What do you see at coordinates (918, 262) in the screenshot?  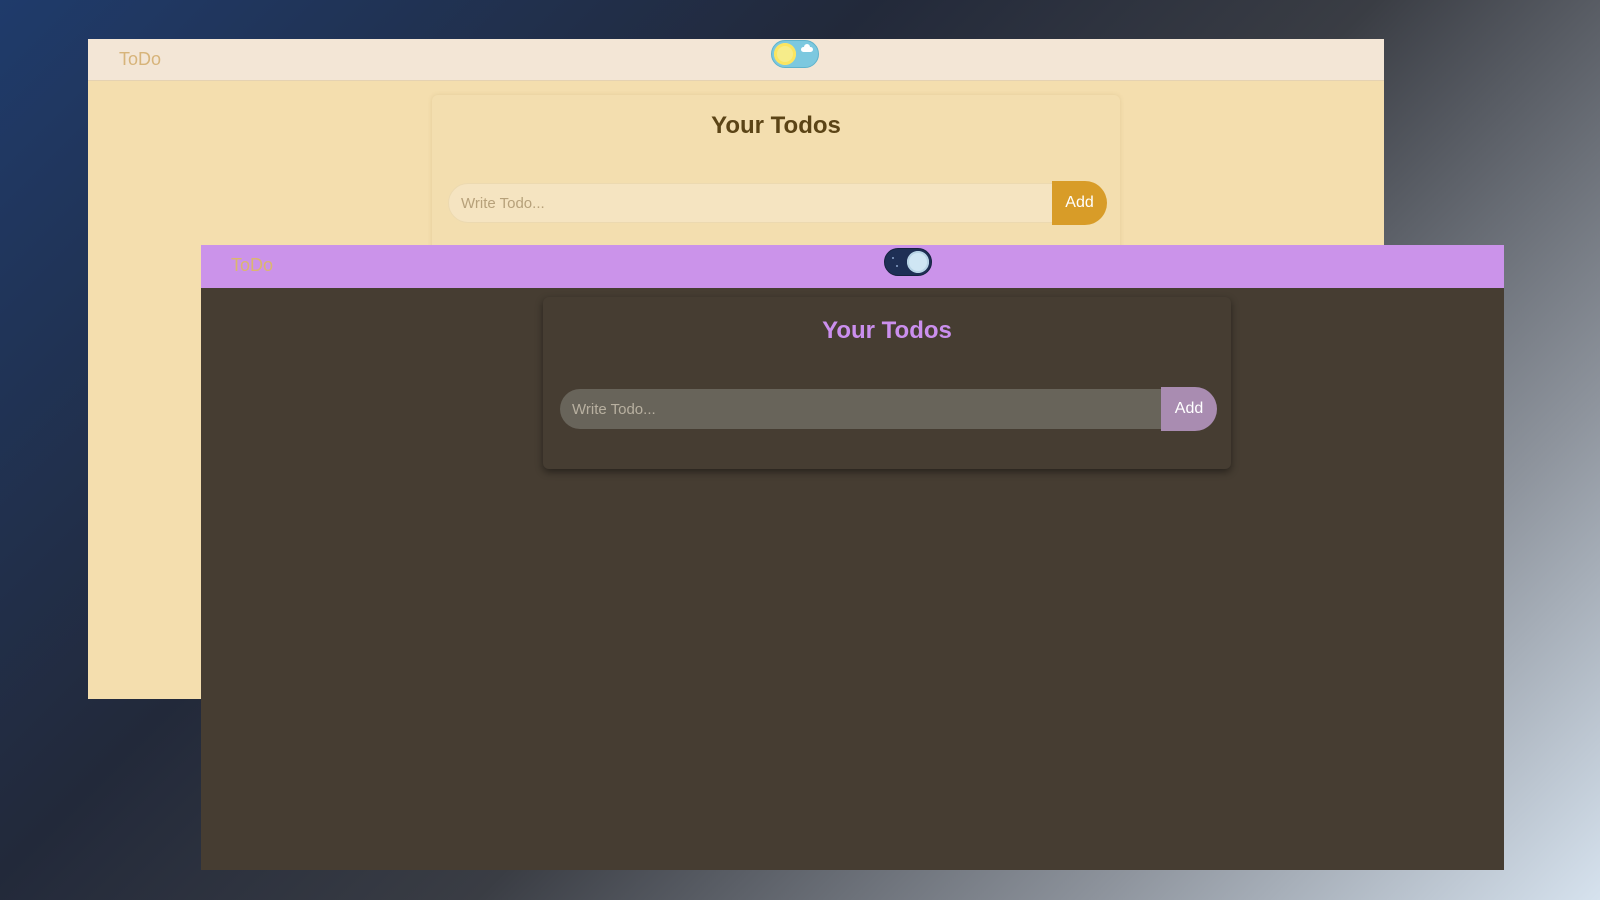 I see `moon-icon` at bounding box center [918, 262].